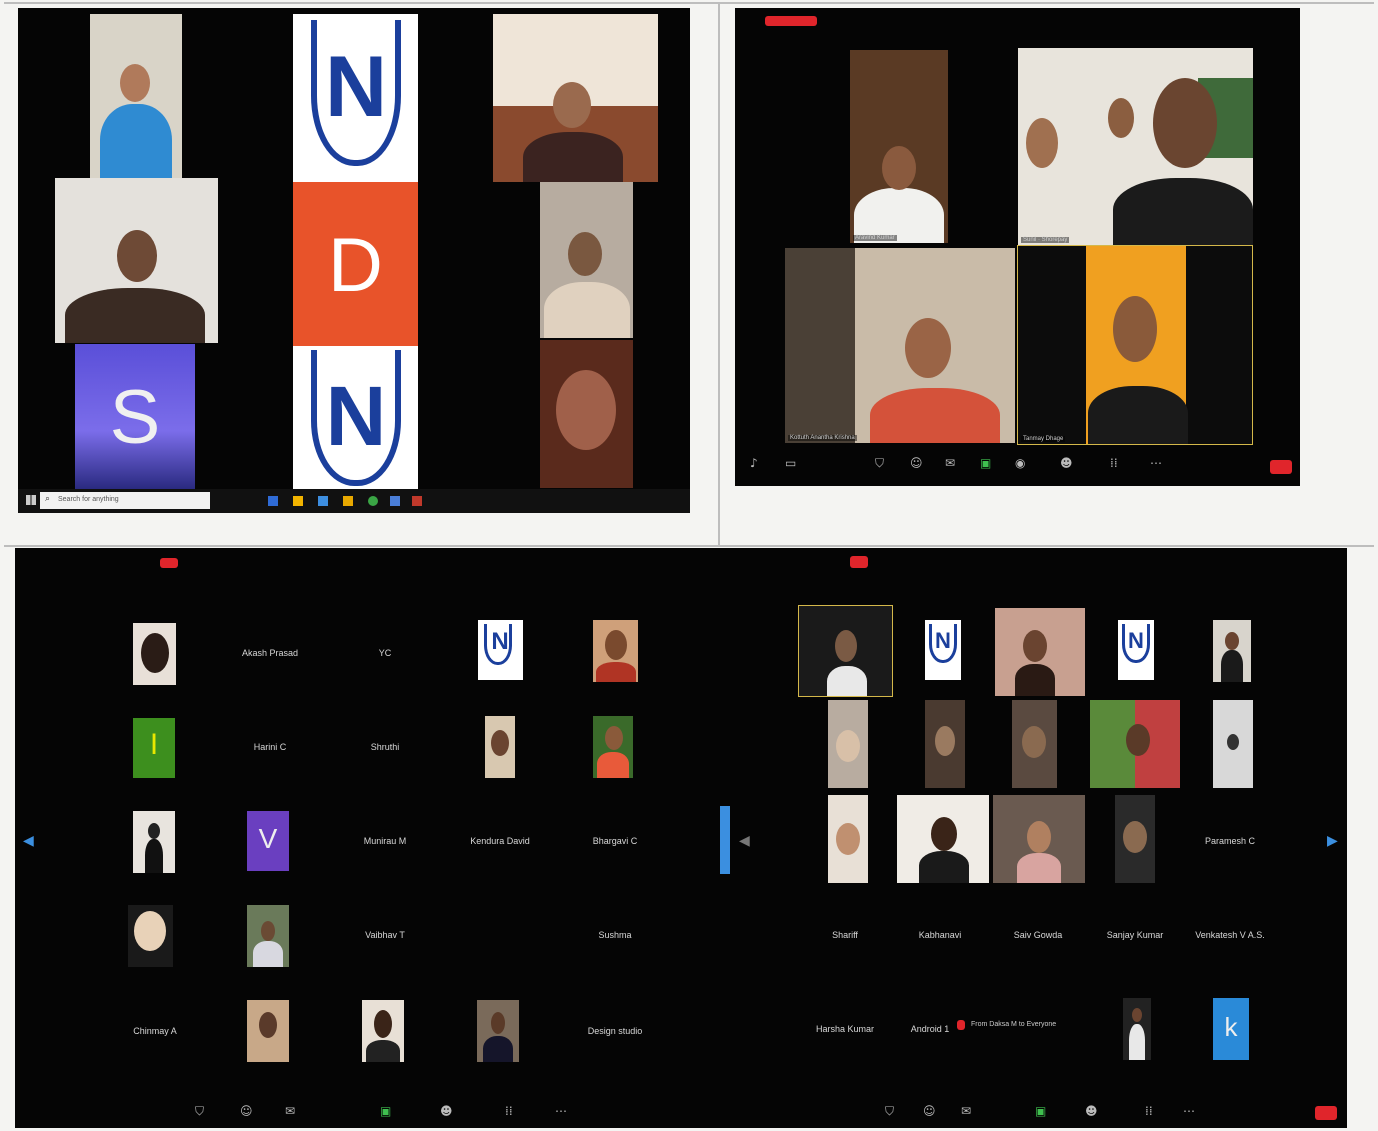 The width and height of the screenshot is (1378, 1131). Describe the element at coordinates (845, 651) in the screenshot. I see `participant-photo-active` at that location.